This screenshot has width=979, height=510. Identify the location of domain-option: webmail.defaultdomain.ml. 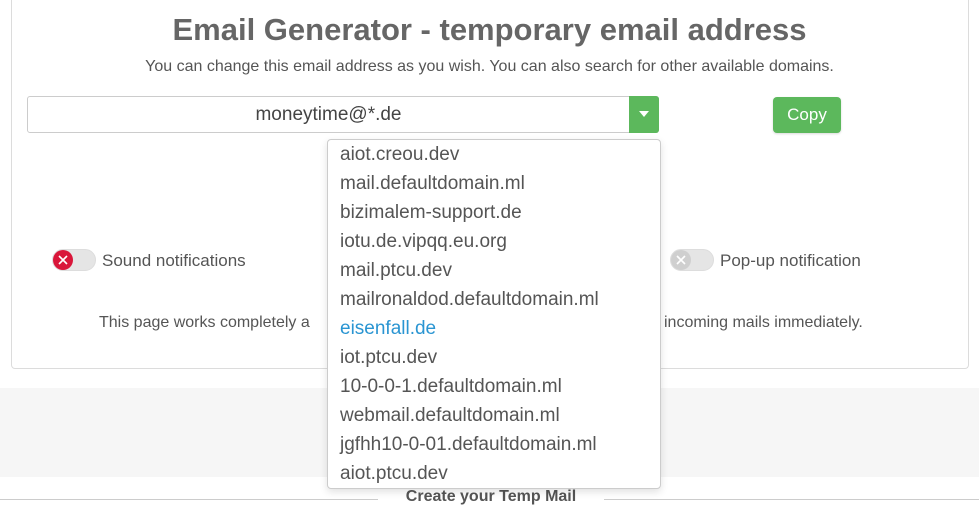
(450, 415).